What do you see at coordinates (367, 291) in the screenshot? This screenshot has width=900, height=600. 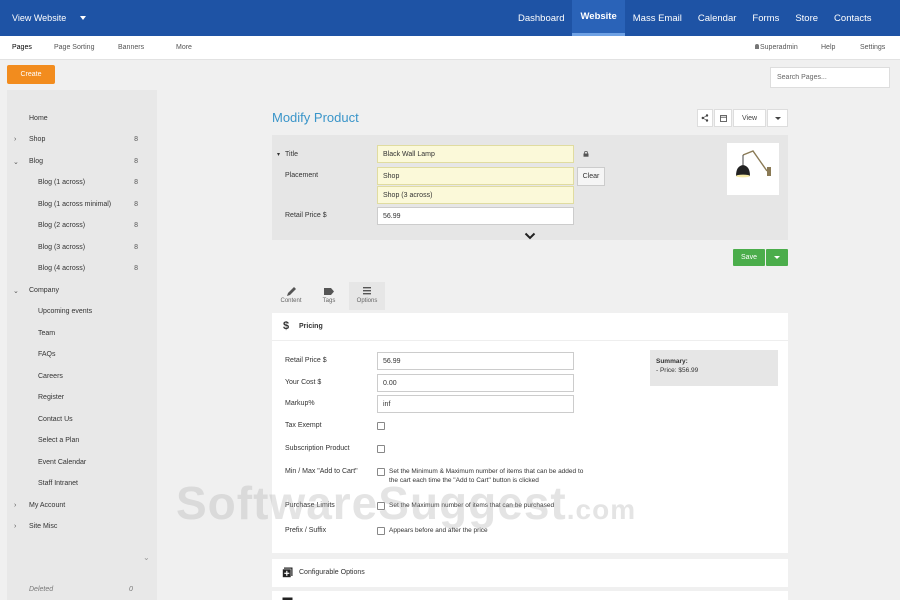 I see `list-icon` at bounding box center [367, 291].